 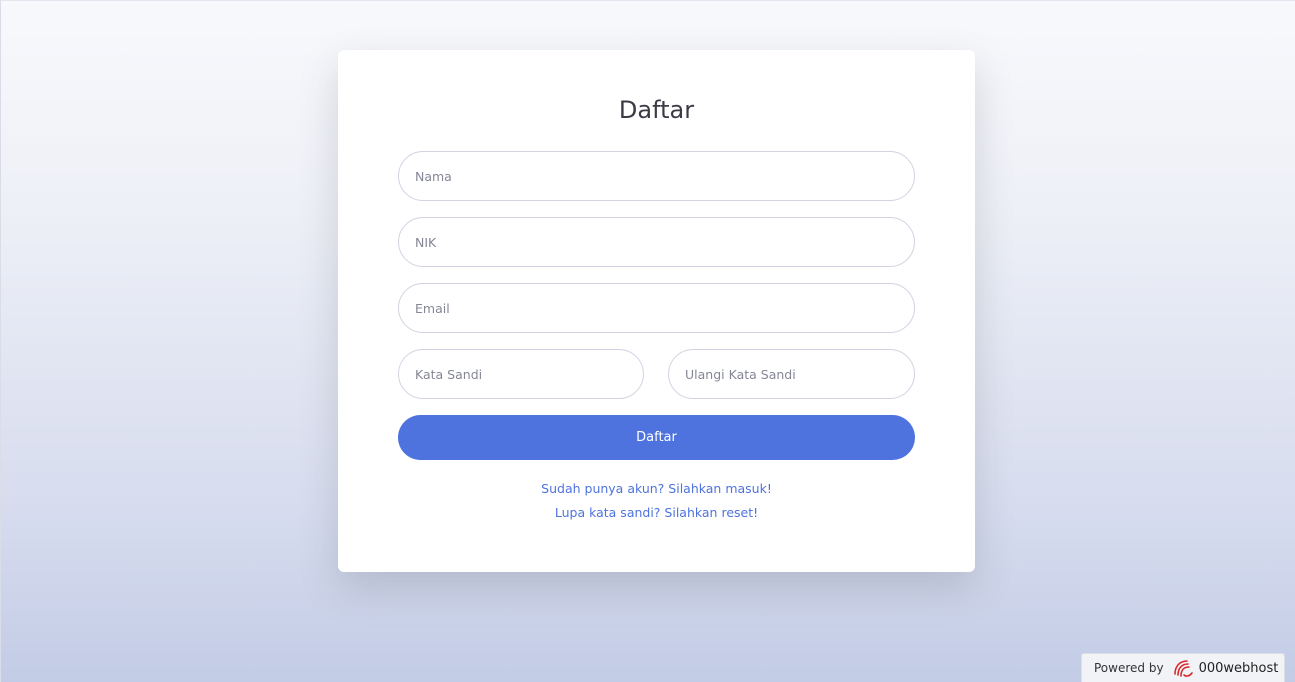 What do you see at coordinates (1238, 668) in the screenshot?
I see `brand-name: 000webhost` at bounding box center [1238, 668].